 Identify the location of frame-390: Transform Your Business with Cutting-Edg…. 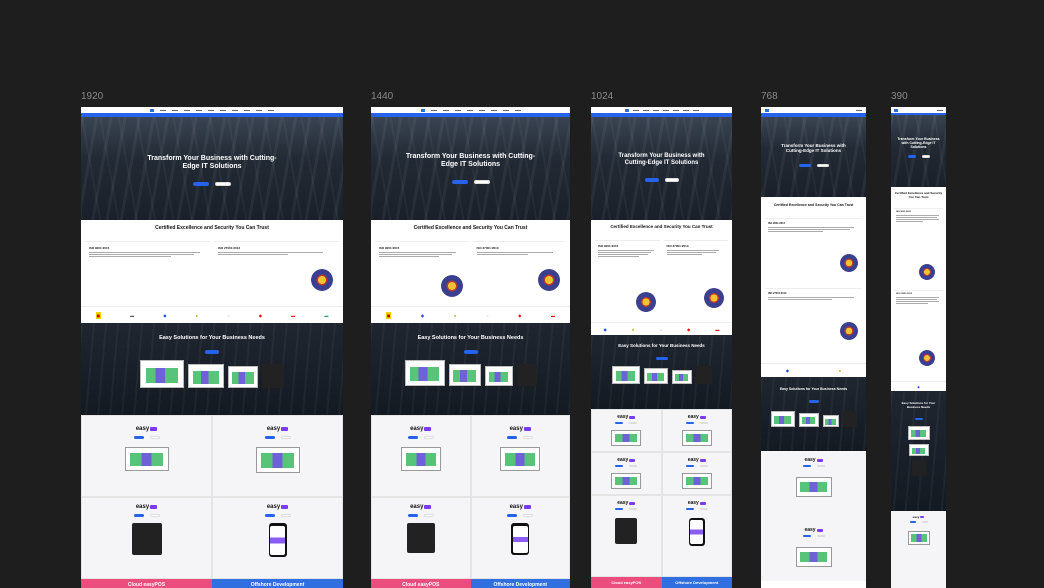
(918, 347).